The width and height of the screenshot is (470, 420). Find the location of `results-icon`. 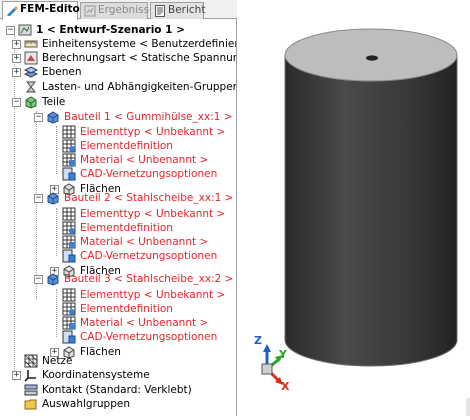

results-icon is located at coordinates (90, 11).